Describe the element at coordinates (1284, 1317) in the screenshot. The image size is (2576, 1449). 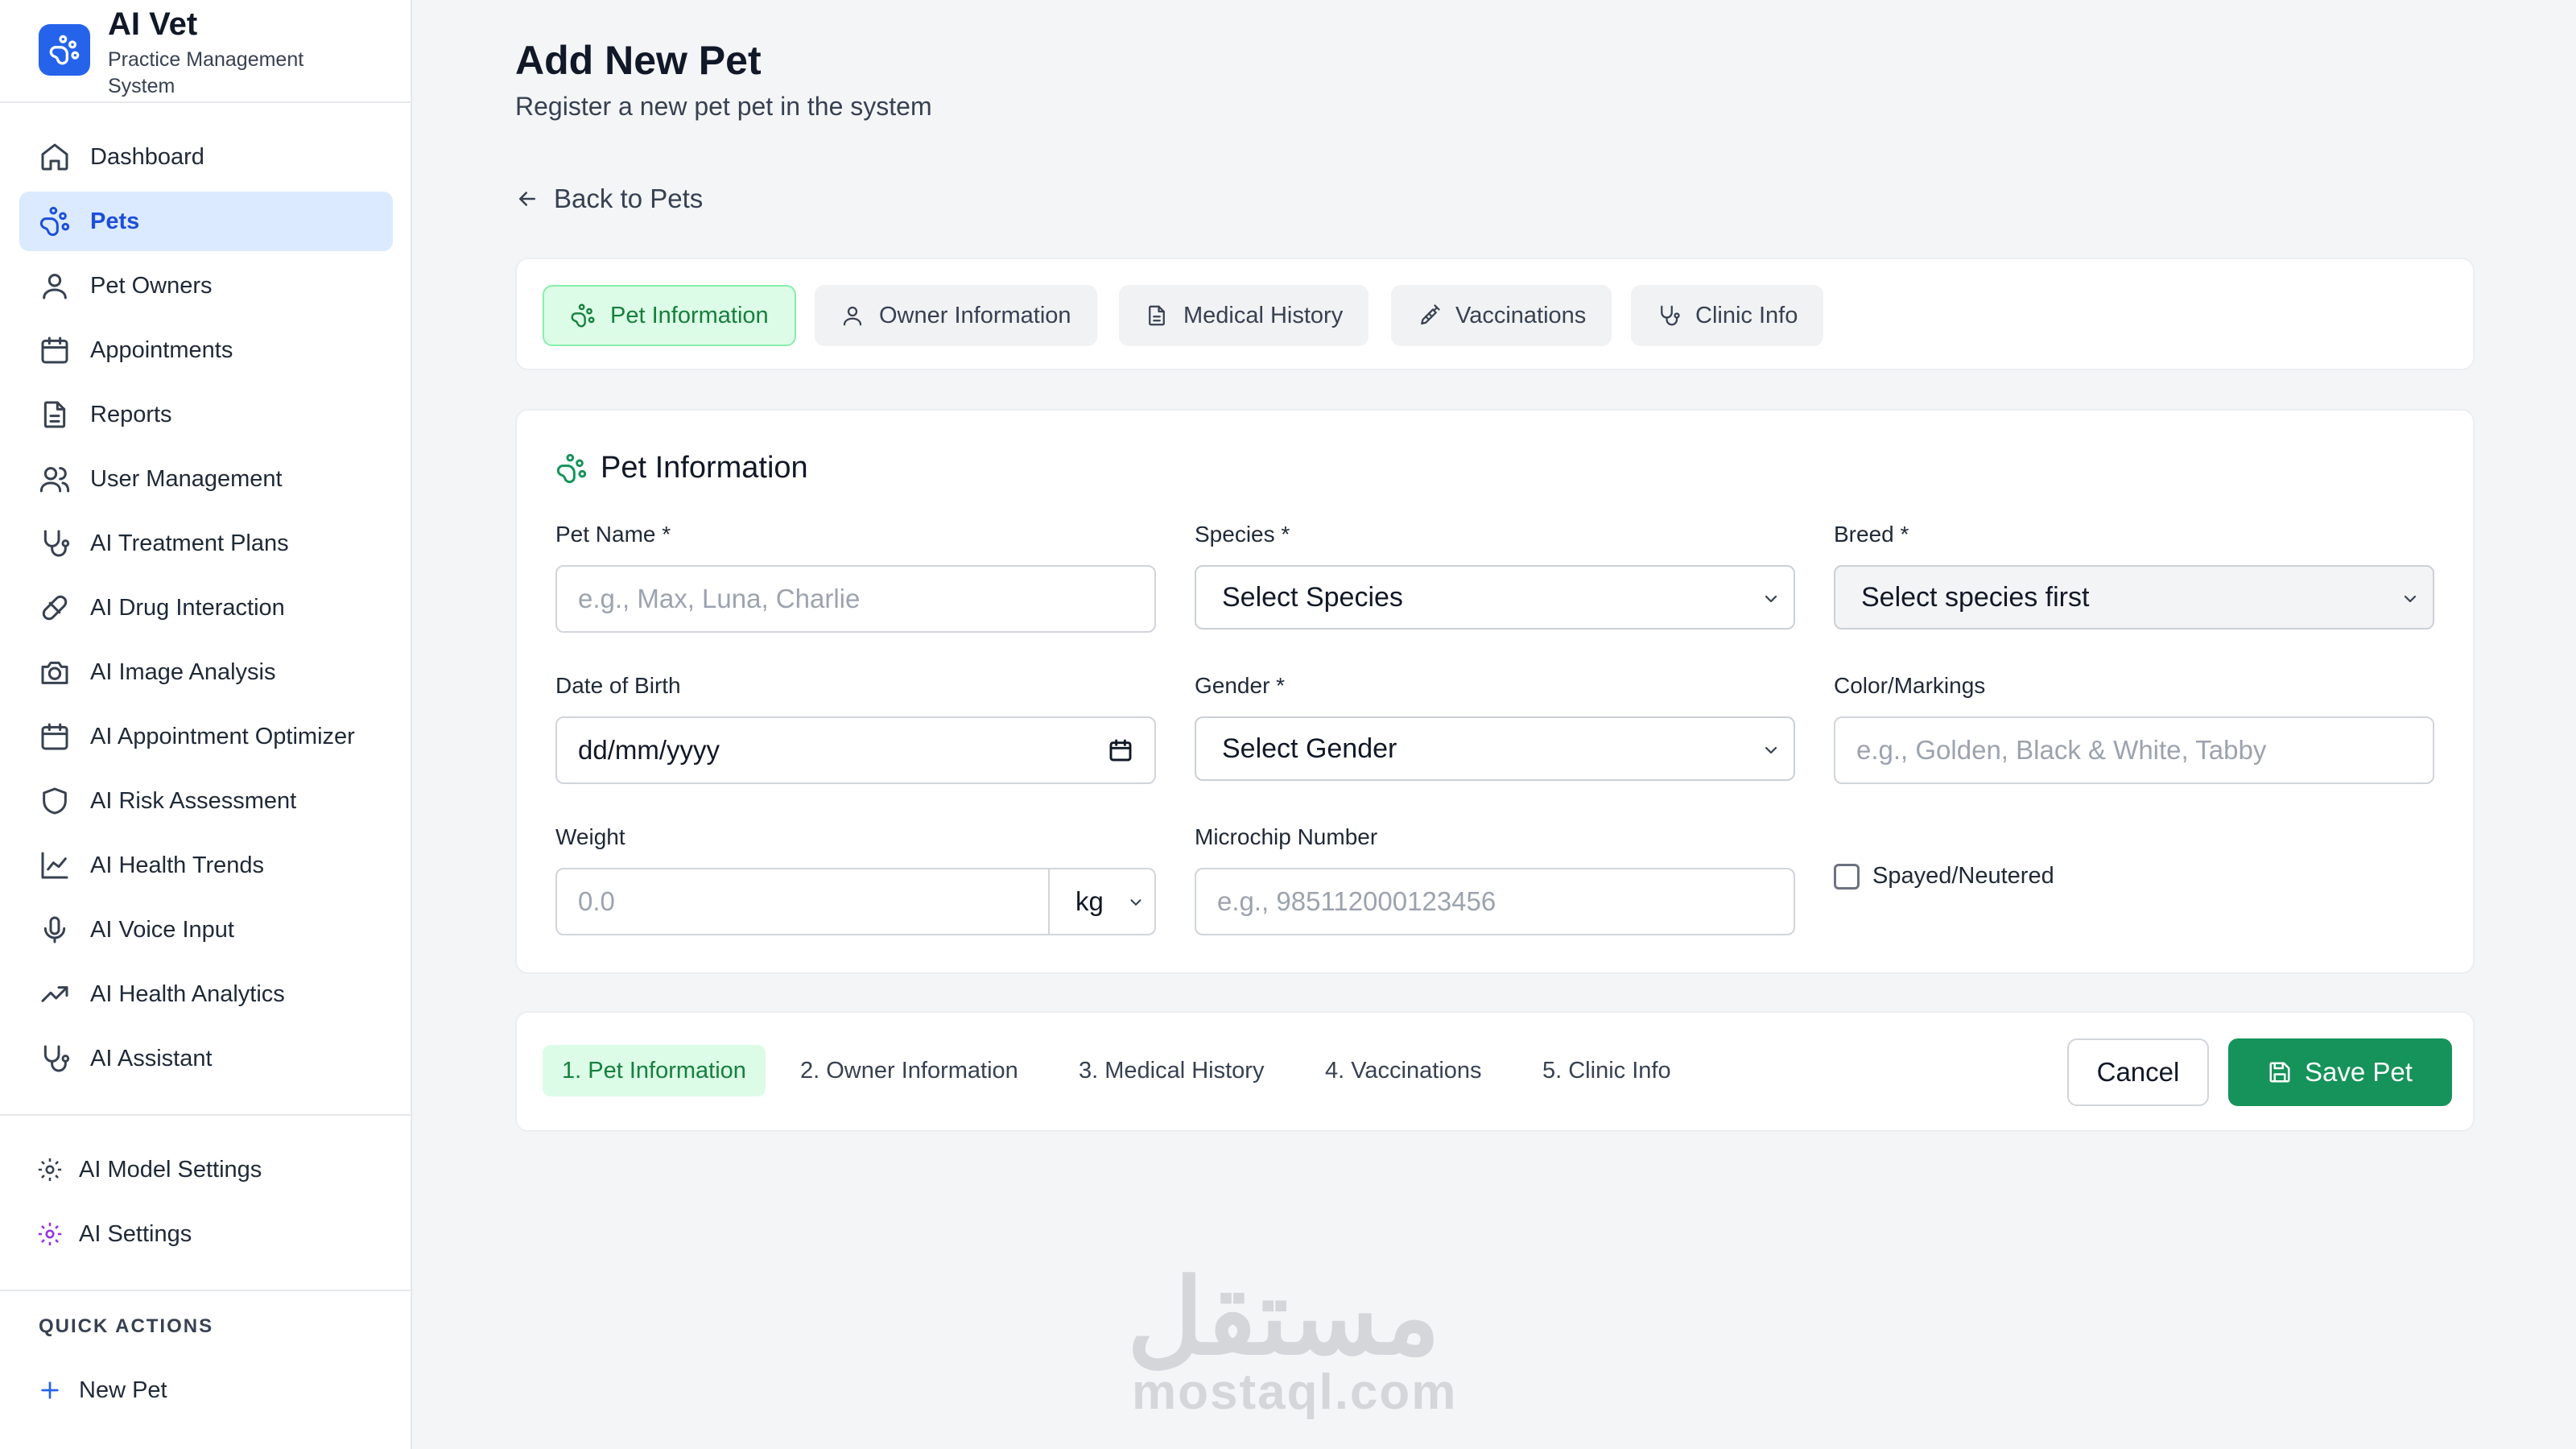
I see `watermark-arabic: مستقل` at that location.